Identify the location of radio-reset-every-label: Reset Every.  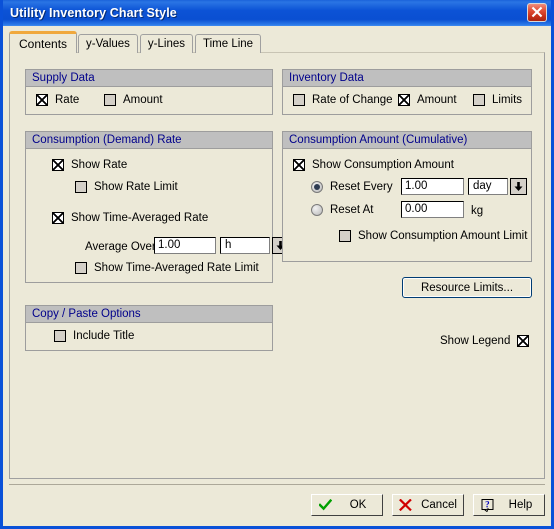
(361, 187).